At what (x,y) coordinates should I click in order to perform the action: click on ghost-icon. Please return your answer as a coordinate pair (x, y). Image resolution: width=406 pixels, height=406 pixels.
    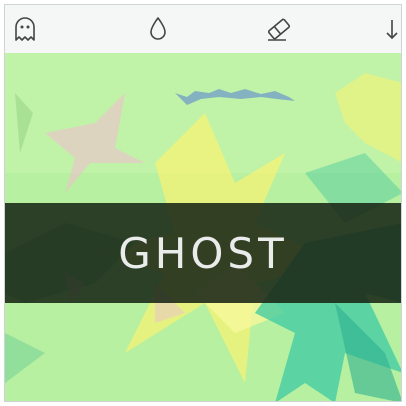
    Looking at the image, I should click on (25, 29).